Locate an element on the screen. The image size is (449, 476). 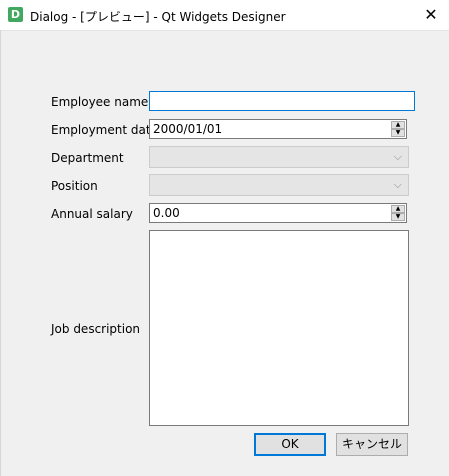
employment-date-value: 2000/01/01 is located at coordinates (188, 129).